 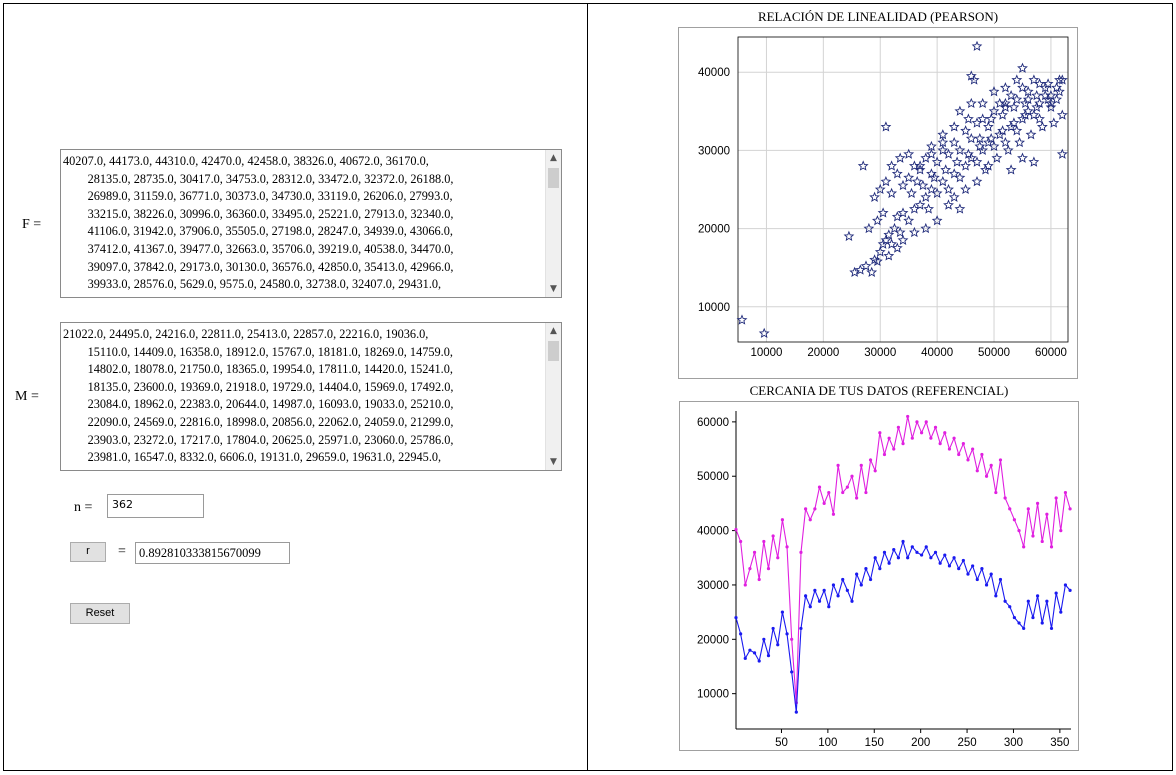 What do you see at coordinates (937, 353) in the screenshot?
I see `x-tick-label: 40000` at bounding box center [937, 353].